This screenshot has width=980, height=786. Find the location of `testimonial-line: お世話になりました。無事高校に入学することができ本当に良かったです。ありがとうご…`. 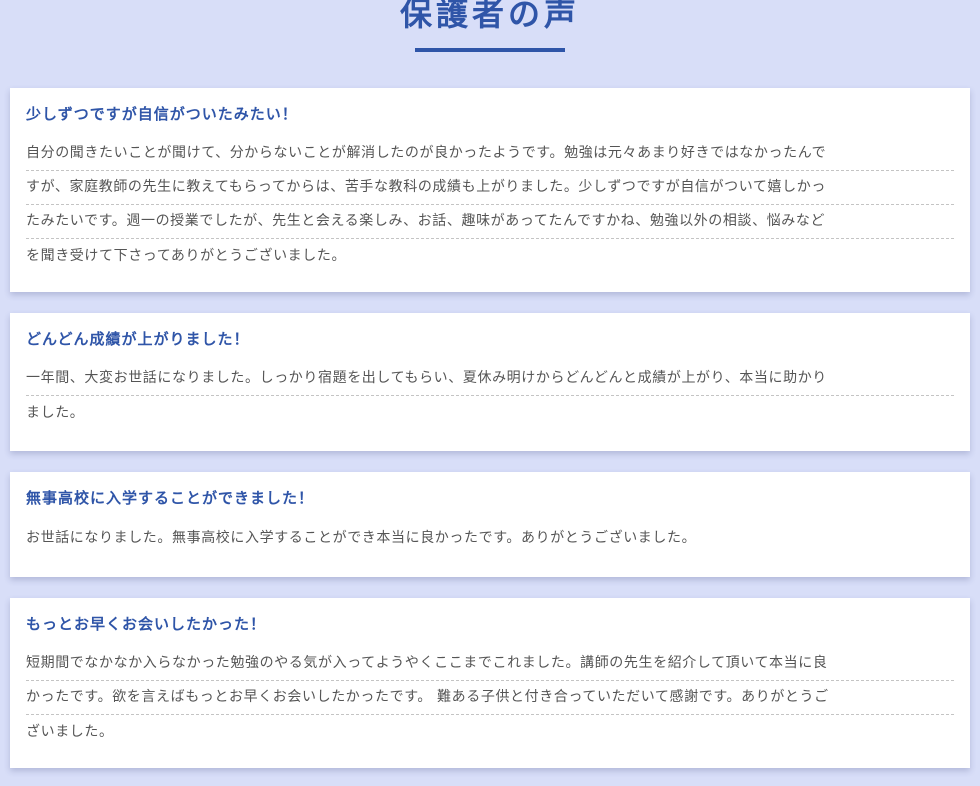

testimonial-line: お世話になりました。無事高校に入学することができ本当に良かったです。ありがとうご… is located at coordinates (361, 538).